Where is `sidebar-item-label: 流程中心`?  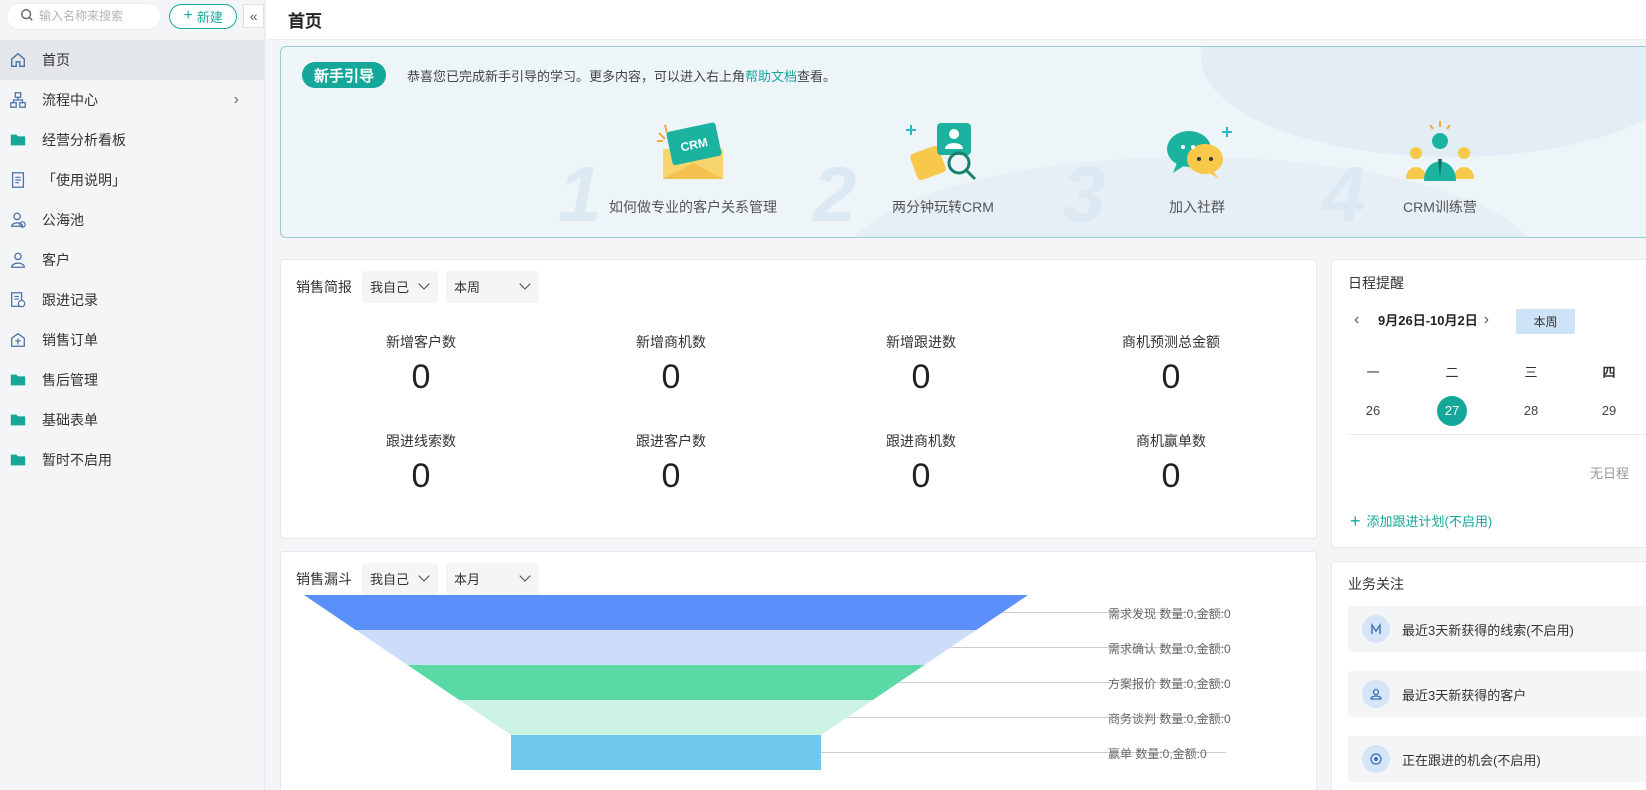
sidebar-item-label: 流程中心 is located at coordinates (70, 100).